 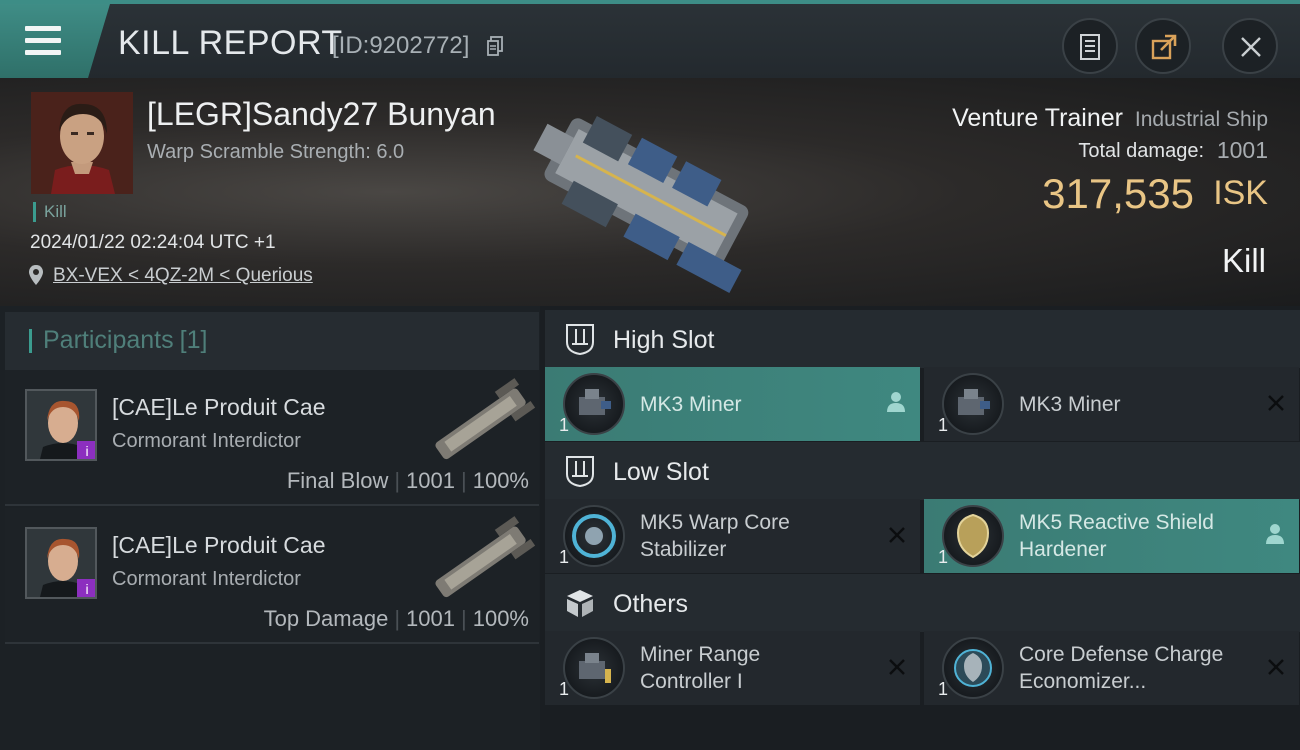 I want to click on top-bar: KILL REPORT [ID:9202772], so click(x=650, y=39).